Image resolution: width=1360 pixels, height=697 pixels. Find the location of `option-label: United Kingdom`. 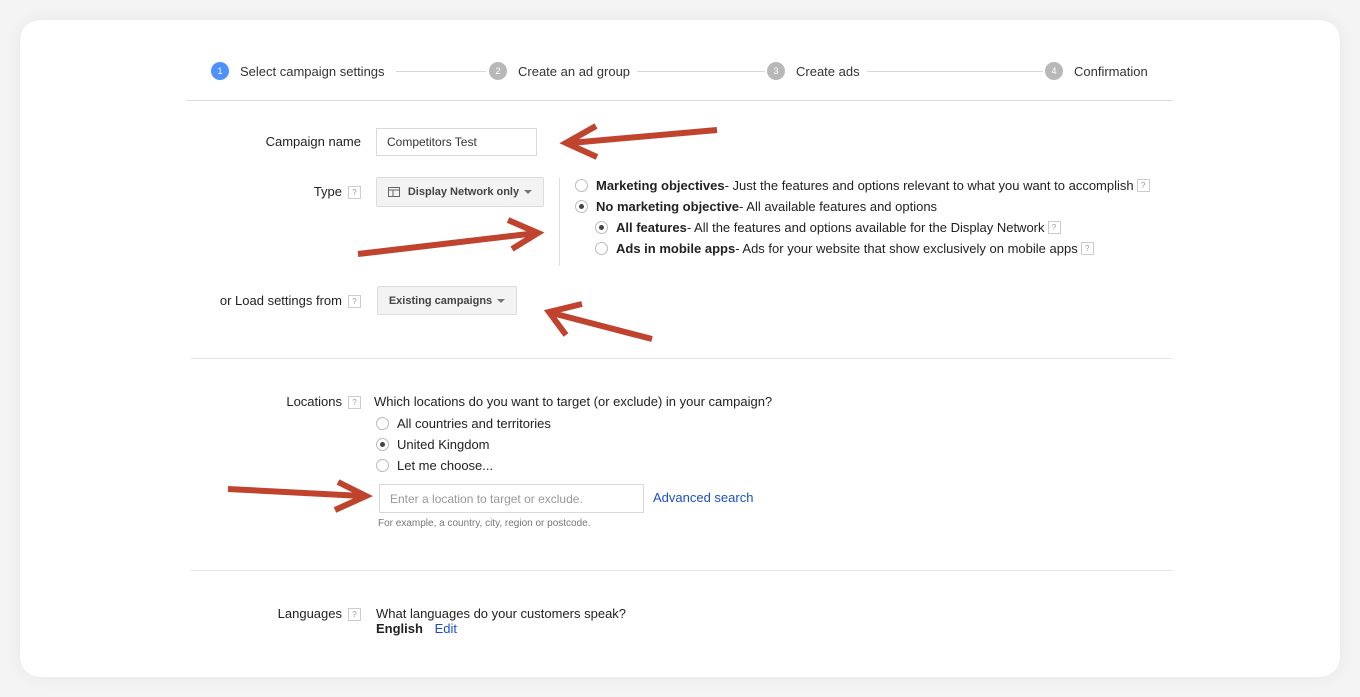

option-label: United Kingdom is located at coordinates (443, 444).